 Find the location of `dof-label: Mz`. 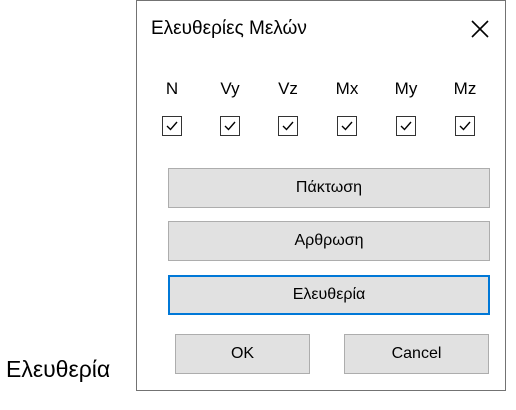

dof-label: Mz is located at coordinates (465, 88).